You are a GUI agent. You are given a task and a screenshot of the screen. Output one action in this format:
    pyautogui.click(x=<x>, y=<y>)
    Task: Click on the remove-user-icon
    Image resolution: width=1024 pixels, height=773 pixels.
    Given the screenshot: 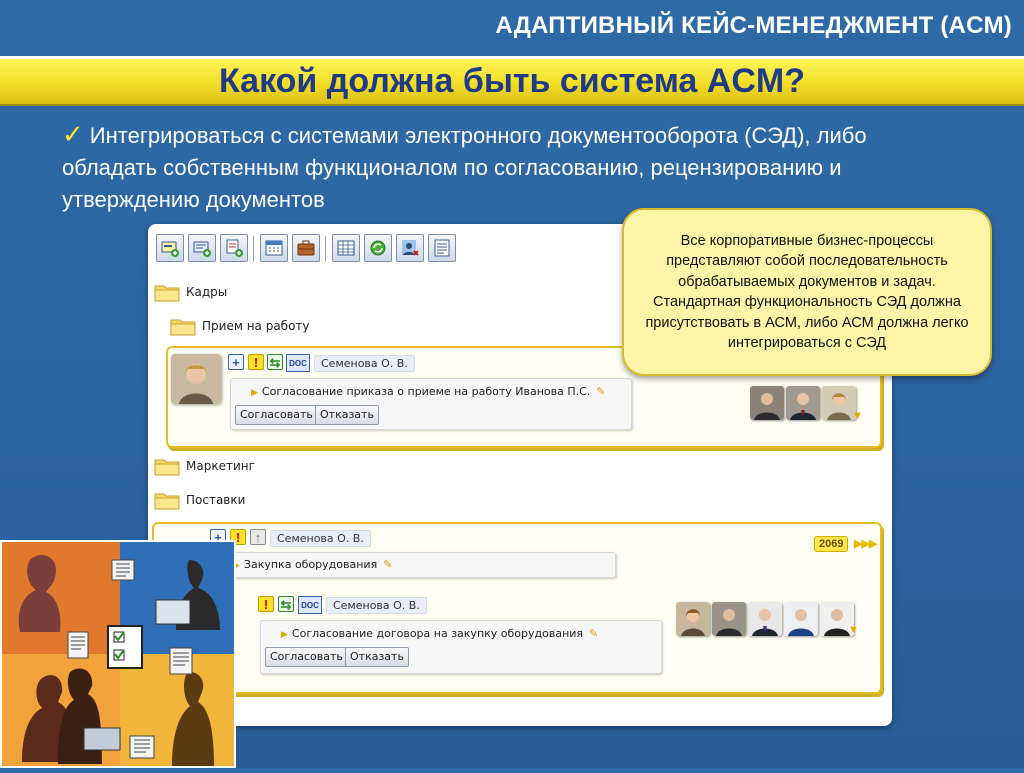 What is the action you would take?
    pyautogui.click(x=410, y=248)
    